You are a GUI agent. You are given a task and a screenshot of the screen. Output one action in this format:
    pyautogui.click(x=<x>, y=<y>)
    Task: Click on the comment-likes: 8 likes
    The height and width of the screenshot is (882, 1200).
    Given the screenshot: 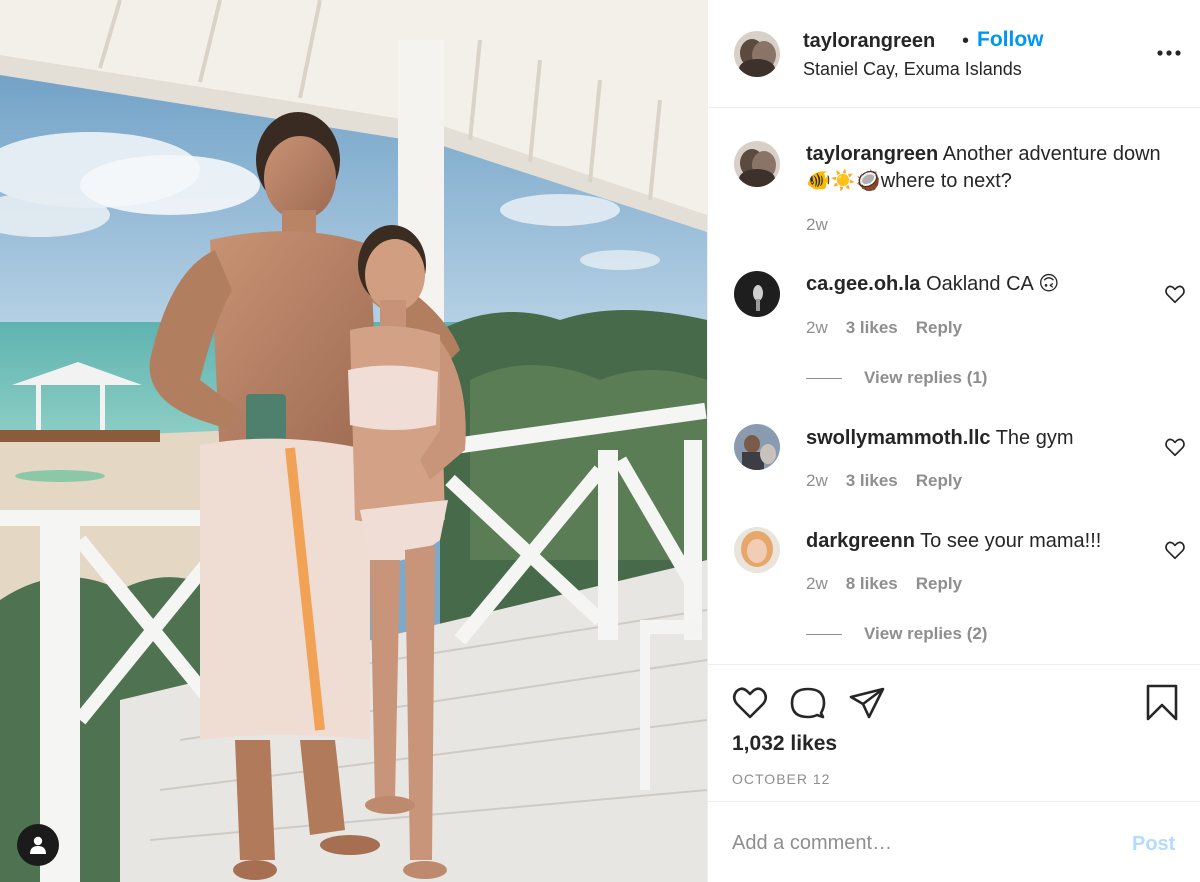 What is the action you would take?
    pyautogui.click(x=872, y=584)
    